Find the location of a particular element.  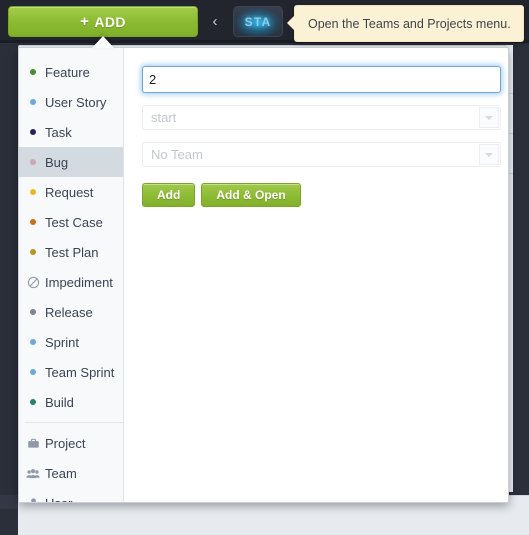

tooltip-arrow-icon is located at coordinates (291, 23).